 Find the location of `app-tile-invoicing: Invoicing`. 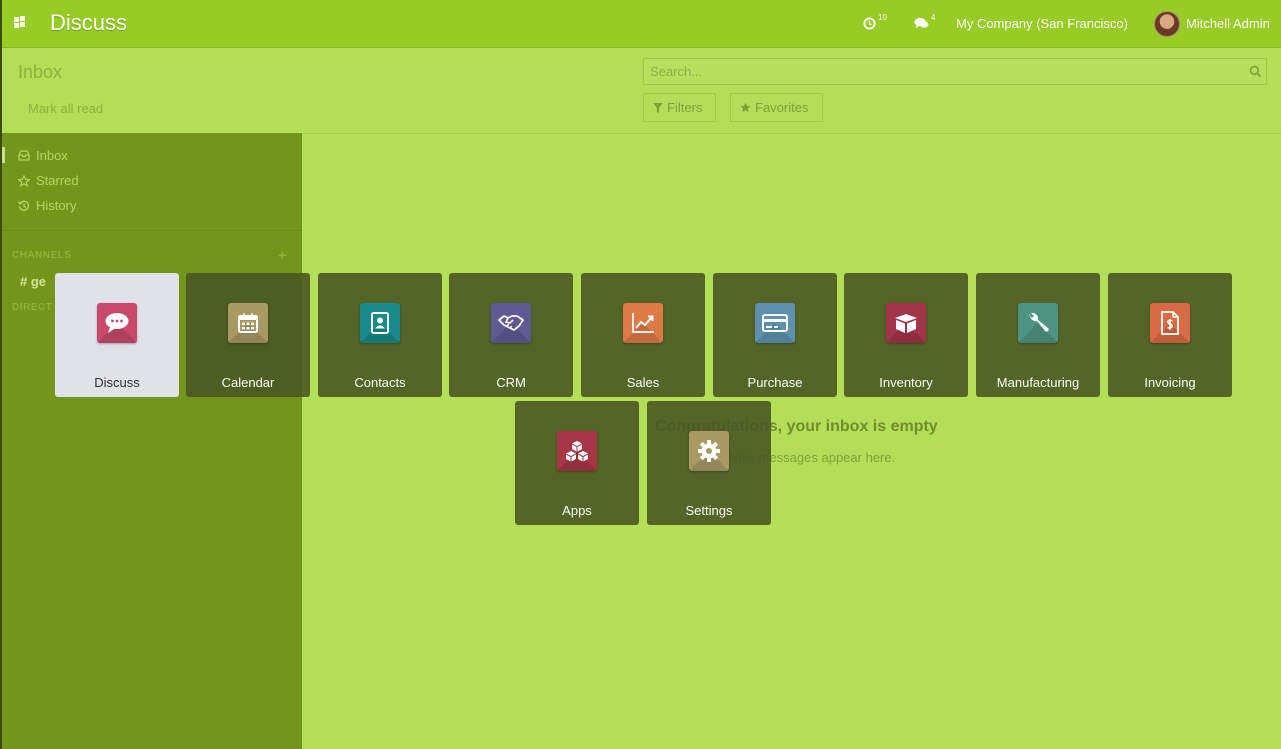

app-tile-invoicing: Invoicing is located at coordinates (1170, 335).